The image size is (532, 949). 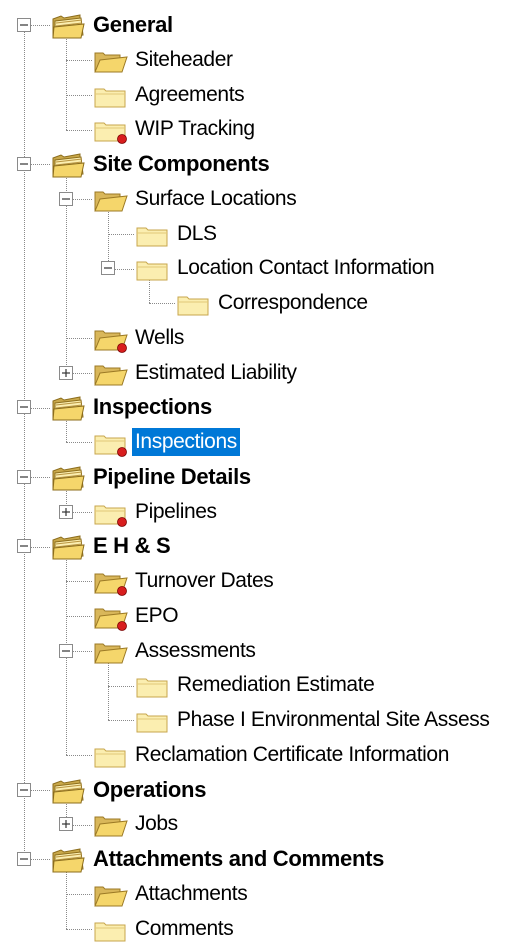 I want to click on tree-node-label: Operations, so click(x=149, y=790).